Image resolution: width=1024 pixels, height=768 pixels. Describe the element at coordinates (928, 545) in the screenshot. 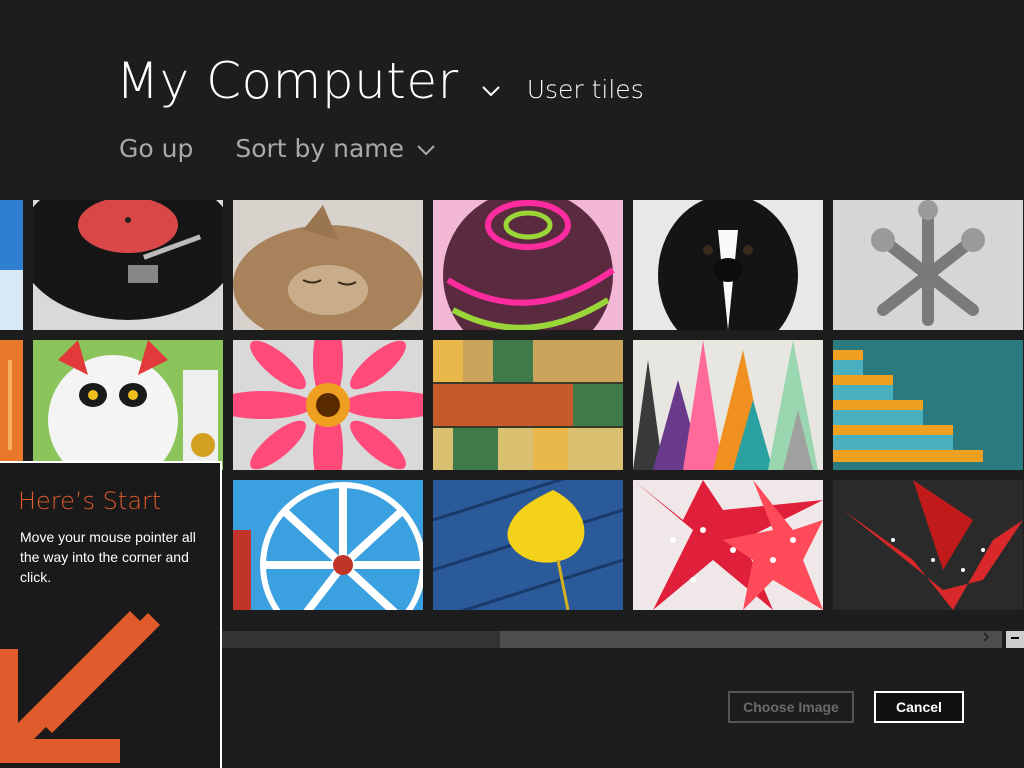

I see `image-tile-paper-crane` at that location.